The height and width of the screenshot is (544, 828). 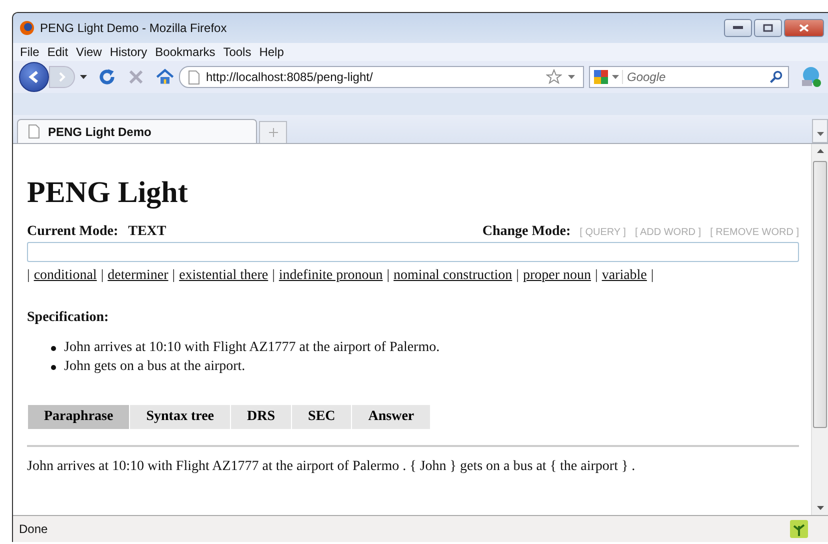 I want to click on paraphrase-text: John arrives at 10:10 with Flight AZ1777 at the airport of Palermo . { John } gets on a bus at { the airport } ., so click(x=331, y=467).